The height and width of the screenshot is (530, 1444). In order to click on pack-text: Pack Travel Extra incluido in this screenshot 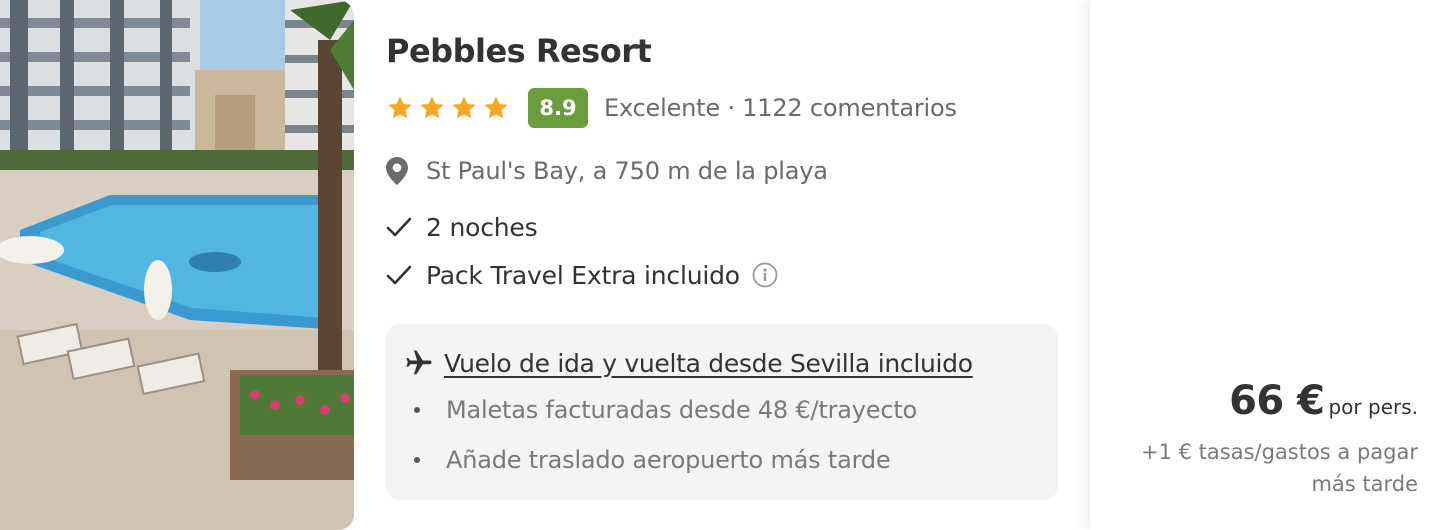, I will do `click(583, 275)`.